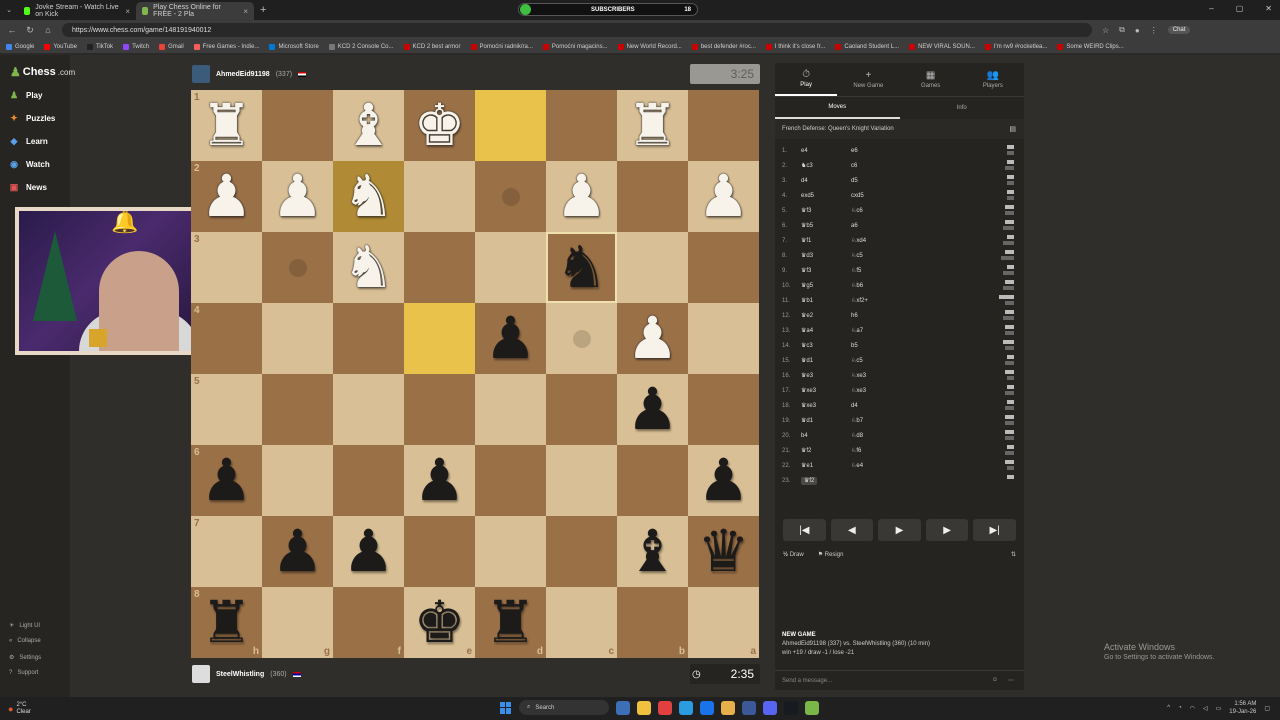 This screenshot has width=1280, height=720. I want to click on white-move: ♛d3, so click(807, 256).